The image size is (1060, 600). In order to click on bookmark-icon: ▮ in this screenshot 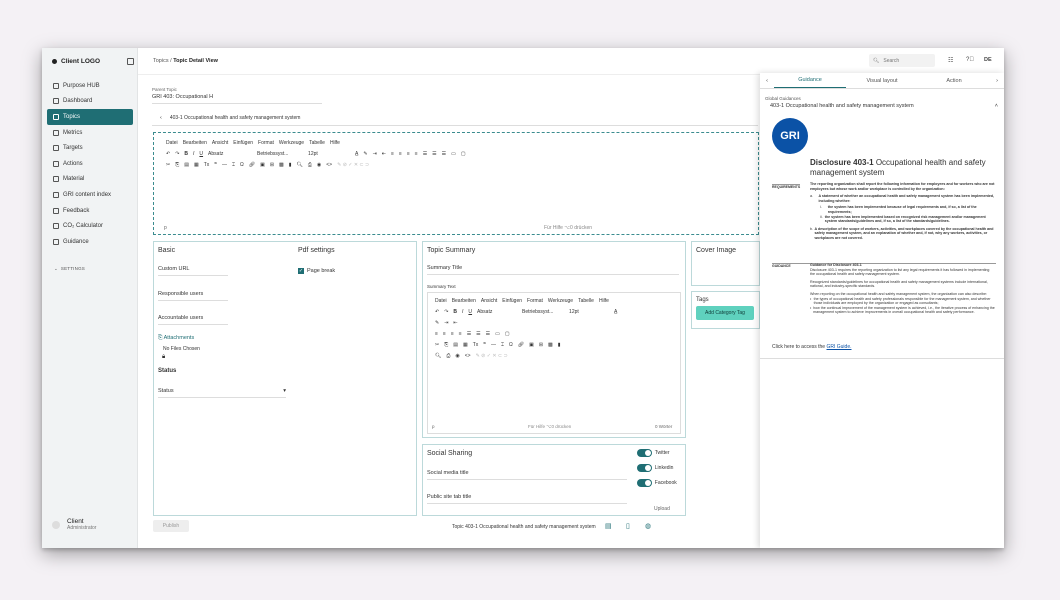, I will do `click(559, 345)`.